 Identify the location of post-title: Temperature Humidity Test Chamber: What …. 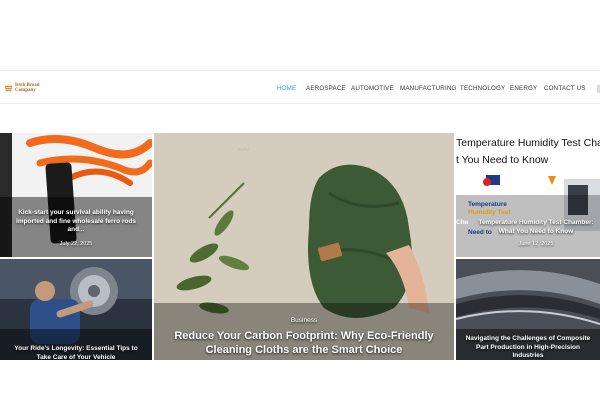
(536, 227).